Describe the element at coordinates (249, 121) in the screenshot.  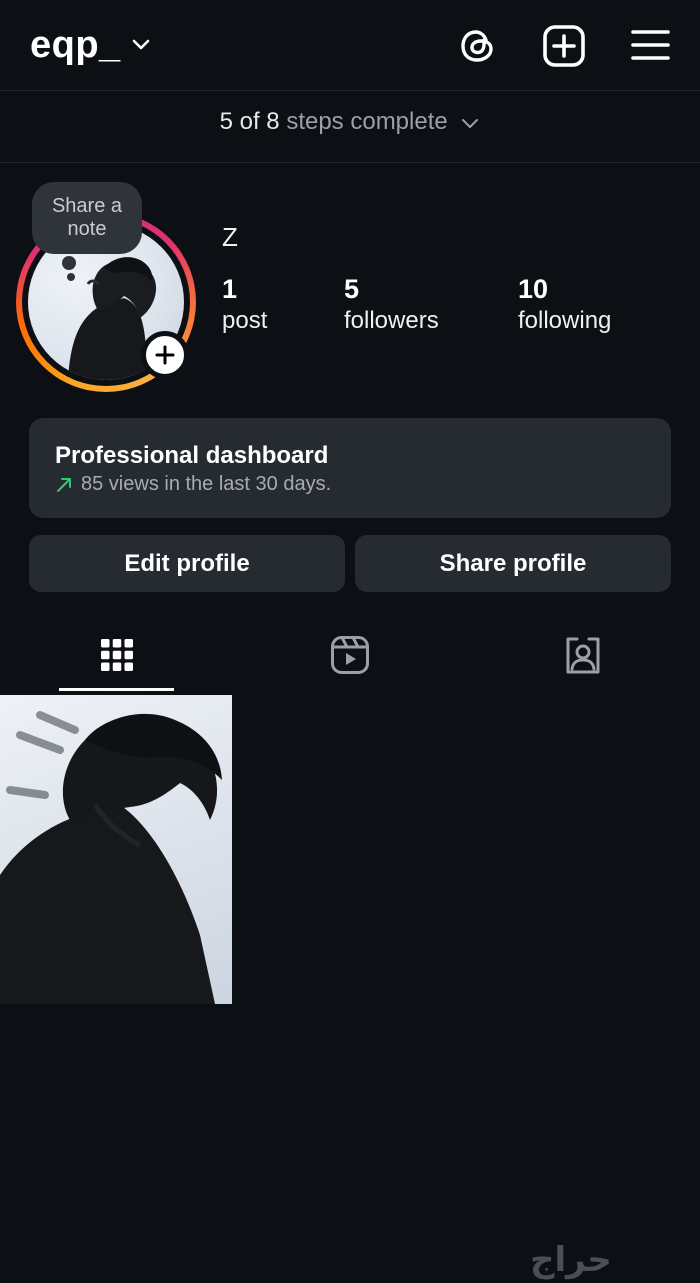
I see `steps-count: 5 of 8` at that location.